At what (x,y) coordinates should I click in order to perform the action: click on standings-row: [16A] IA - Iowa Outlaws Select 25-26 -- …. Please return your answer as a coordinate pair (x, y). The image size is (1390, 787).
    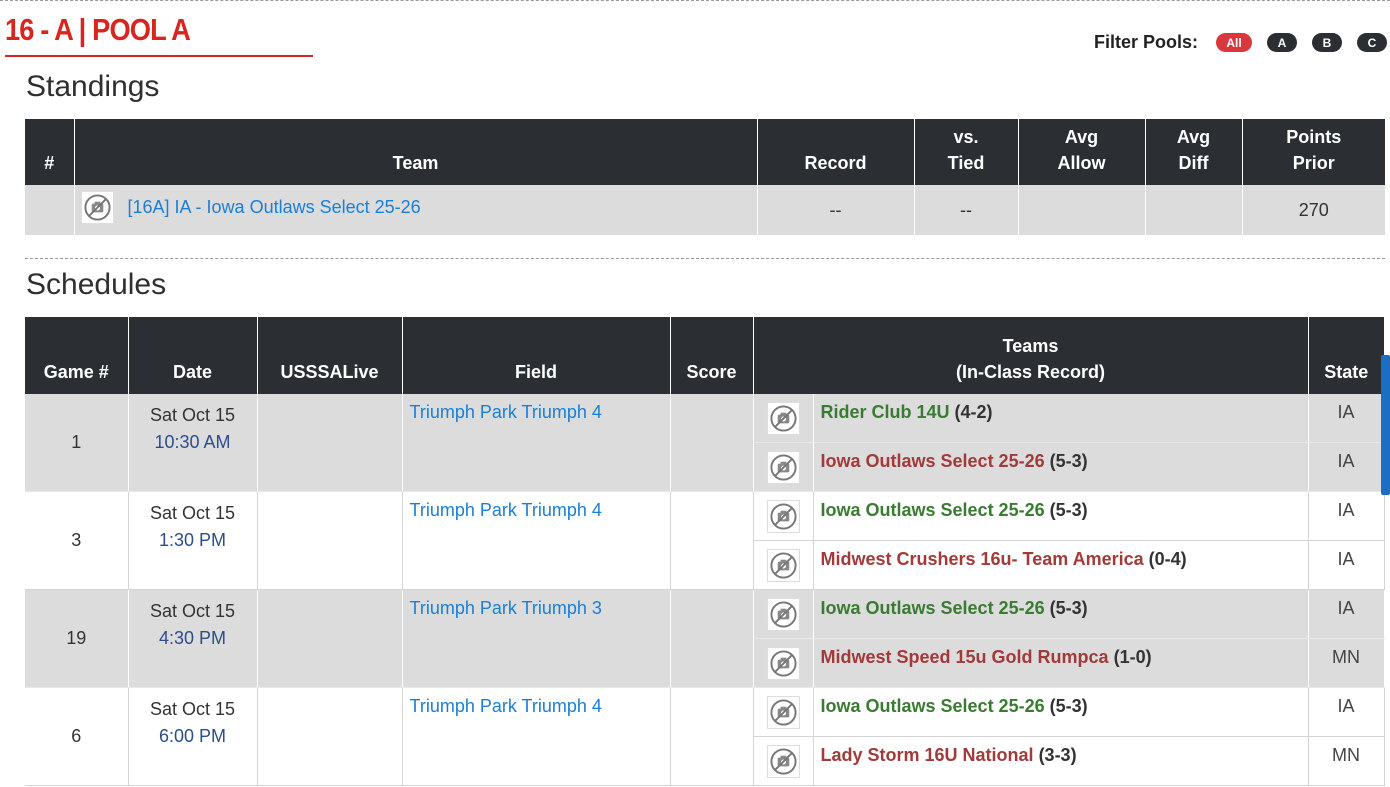
    Looking at the image, I should click on (705, 210).